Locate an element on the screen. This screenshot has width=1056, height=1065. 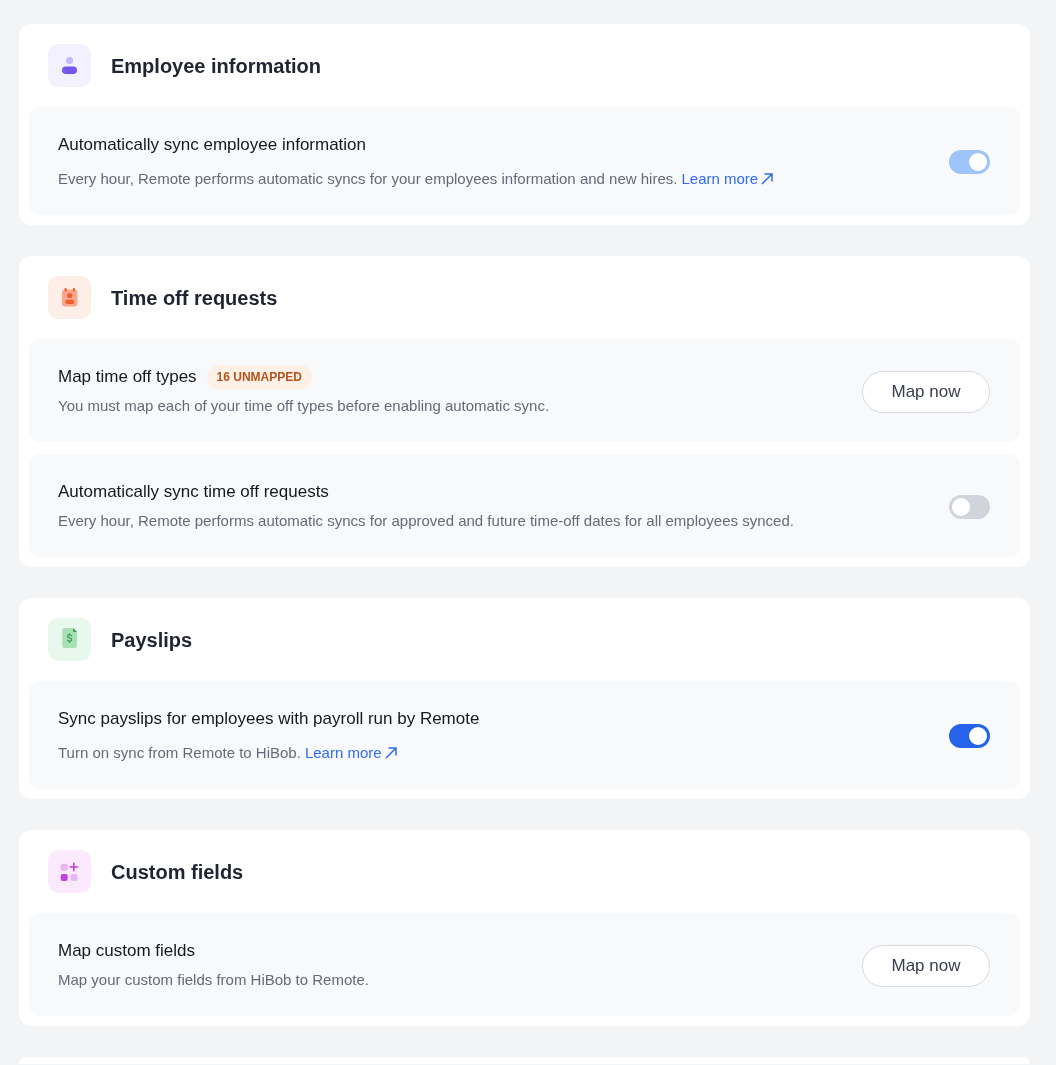
learn-more-link: Learn more is located at coordinates (350, 753).